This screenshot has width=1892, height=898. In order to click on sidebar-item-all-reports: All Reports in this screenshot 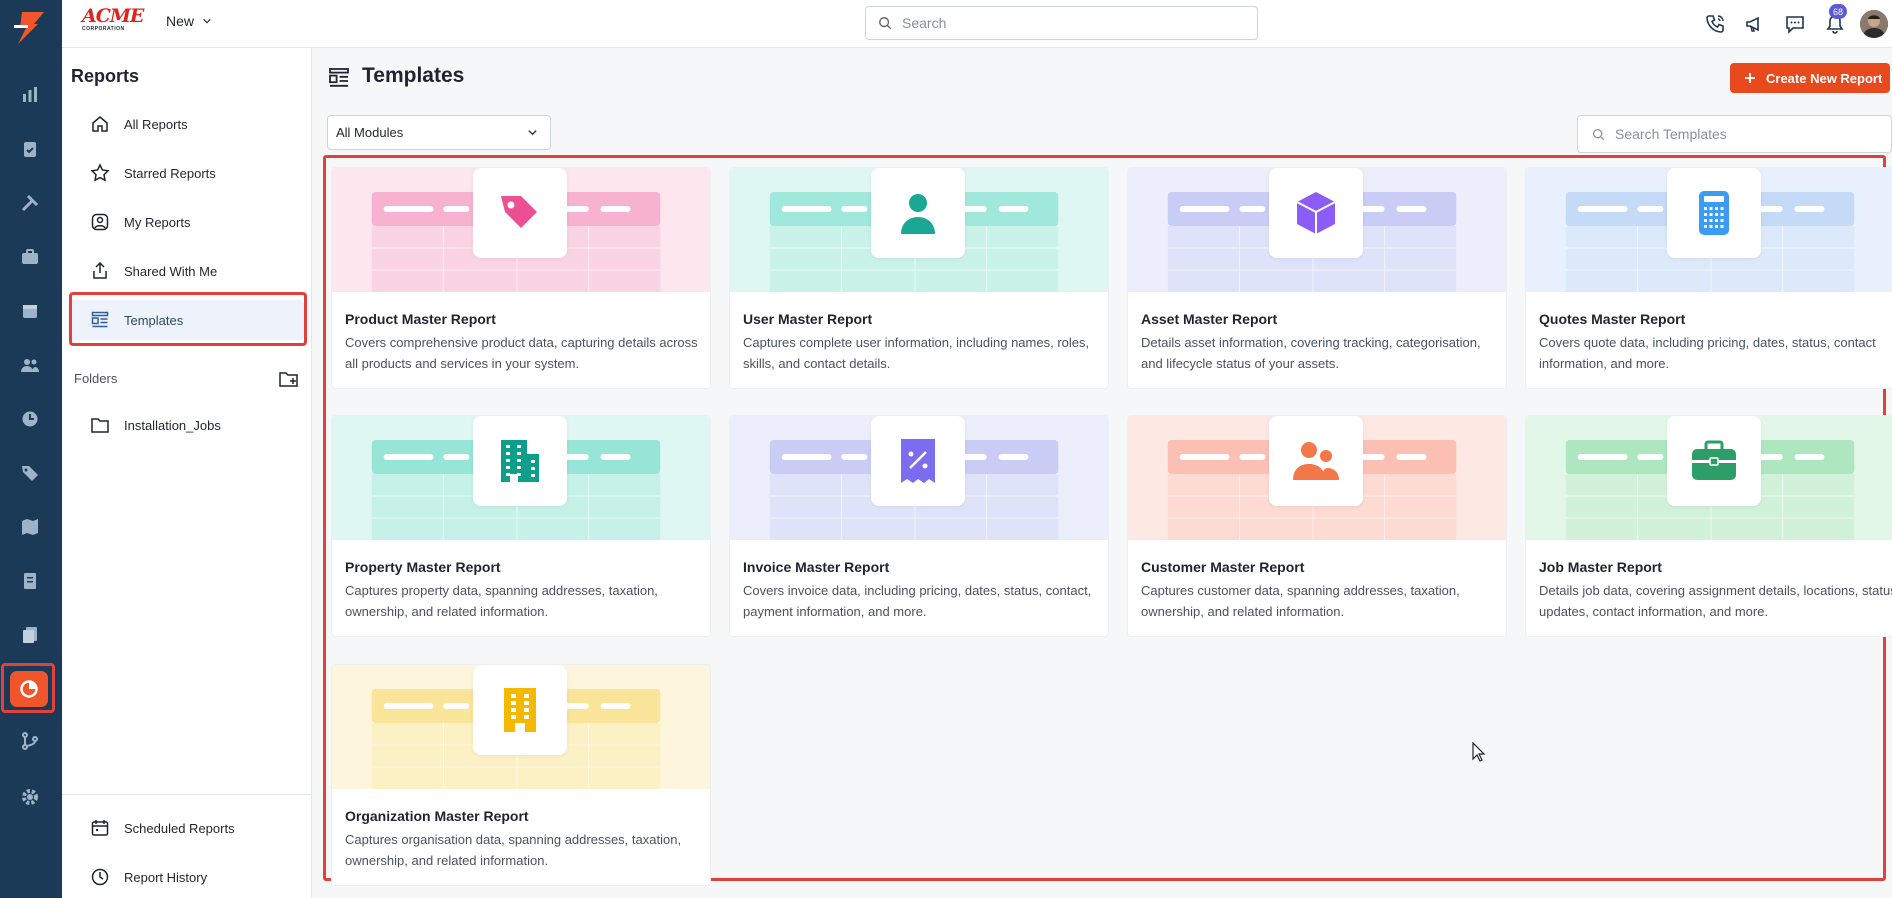, I will do `click(186, 124)`.